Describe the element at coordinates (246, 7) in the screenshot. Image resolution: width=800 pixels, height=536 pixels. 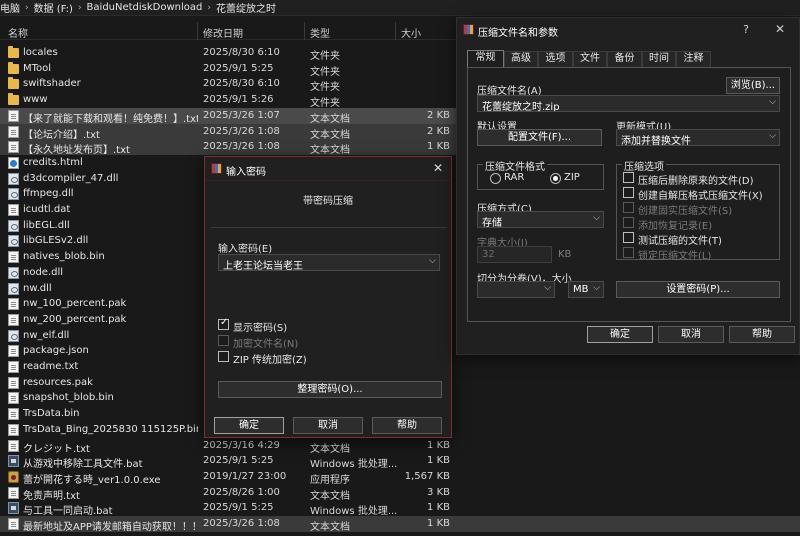
I see `breadcrumb-item: 花蕾绽放之时` at that location.